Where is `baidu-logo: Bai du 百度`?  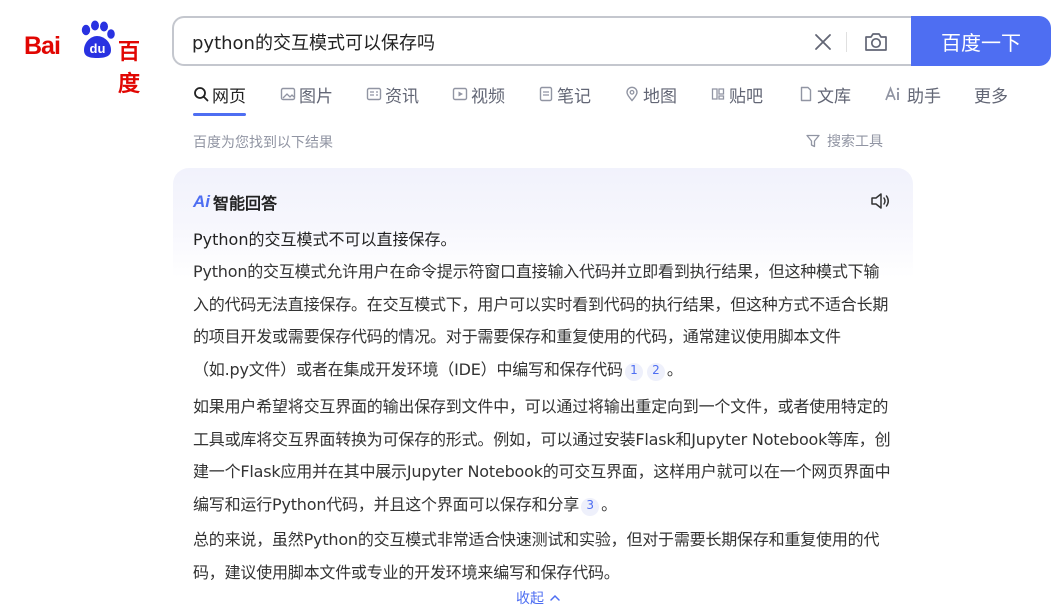
baidu-logo: Bai du 百度 is located at coordinates (89, 57).